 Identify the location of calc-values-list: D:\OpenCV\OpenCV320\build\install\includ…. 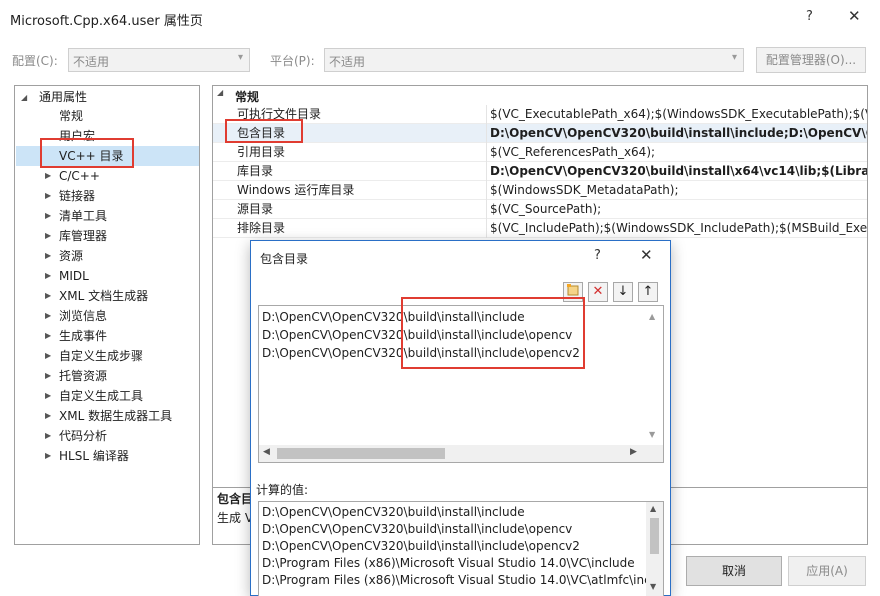
(461, 548).